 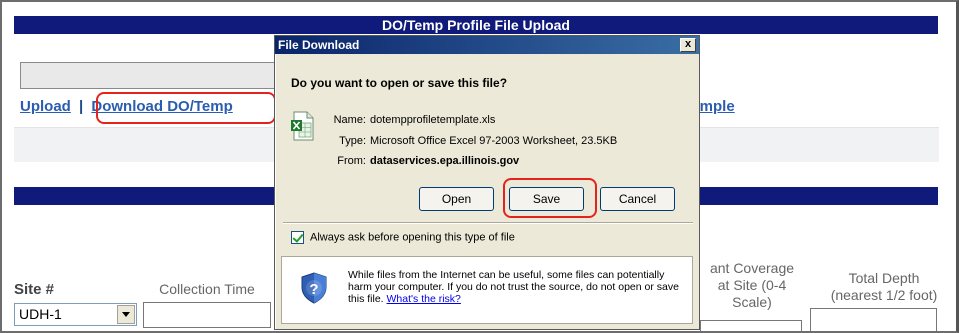 What do you see at coordinates (752, 285) in the screenshot?
I see `plant-coverage-column-label: ant Coverage at Site (0-4 Scale)` at bounding box center [752, 285].